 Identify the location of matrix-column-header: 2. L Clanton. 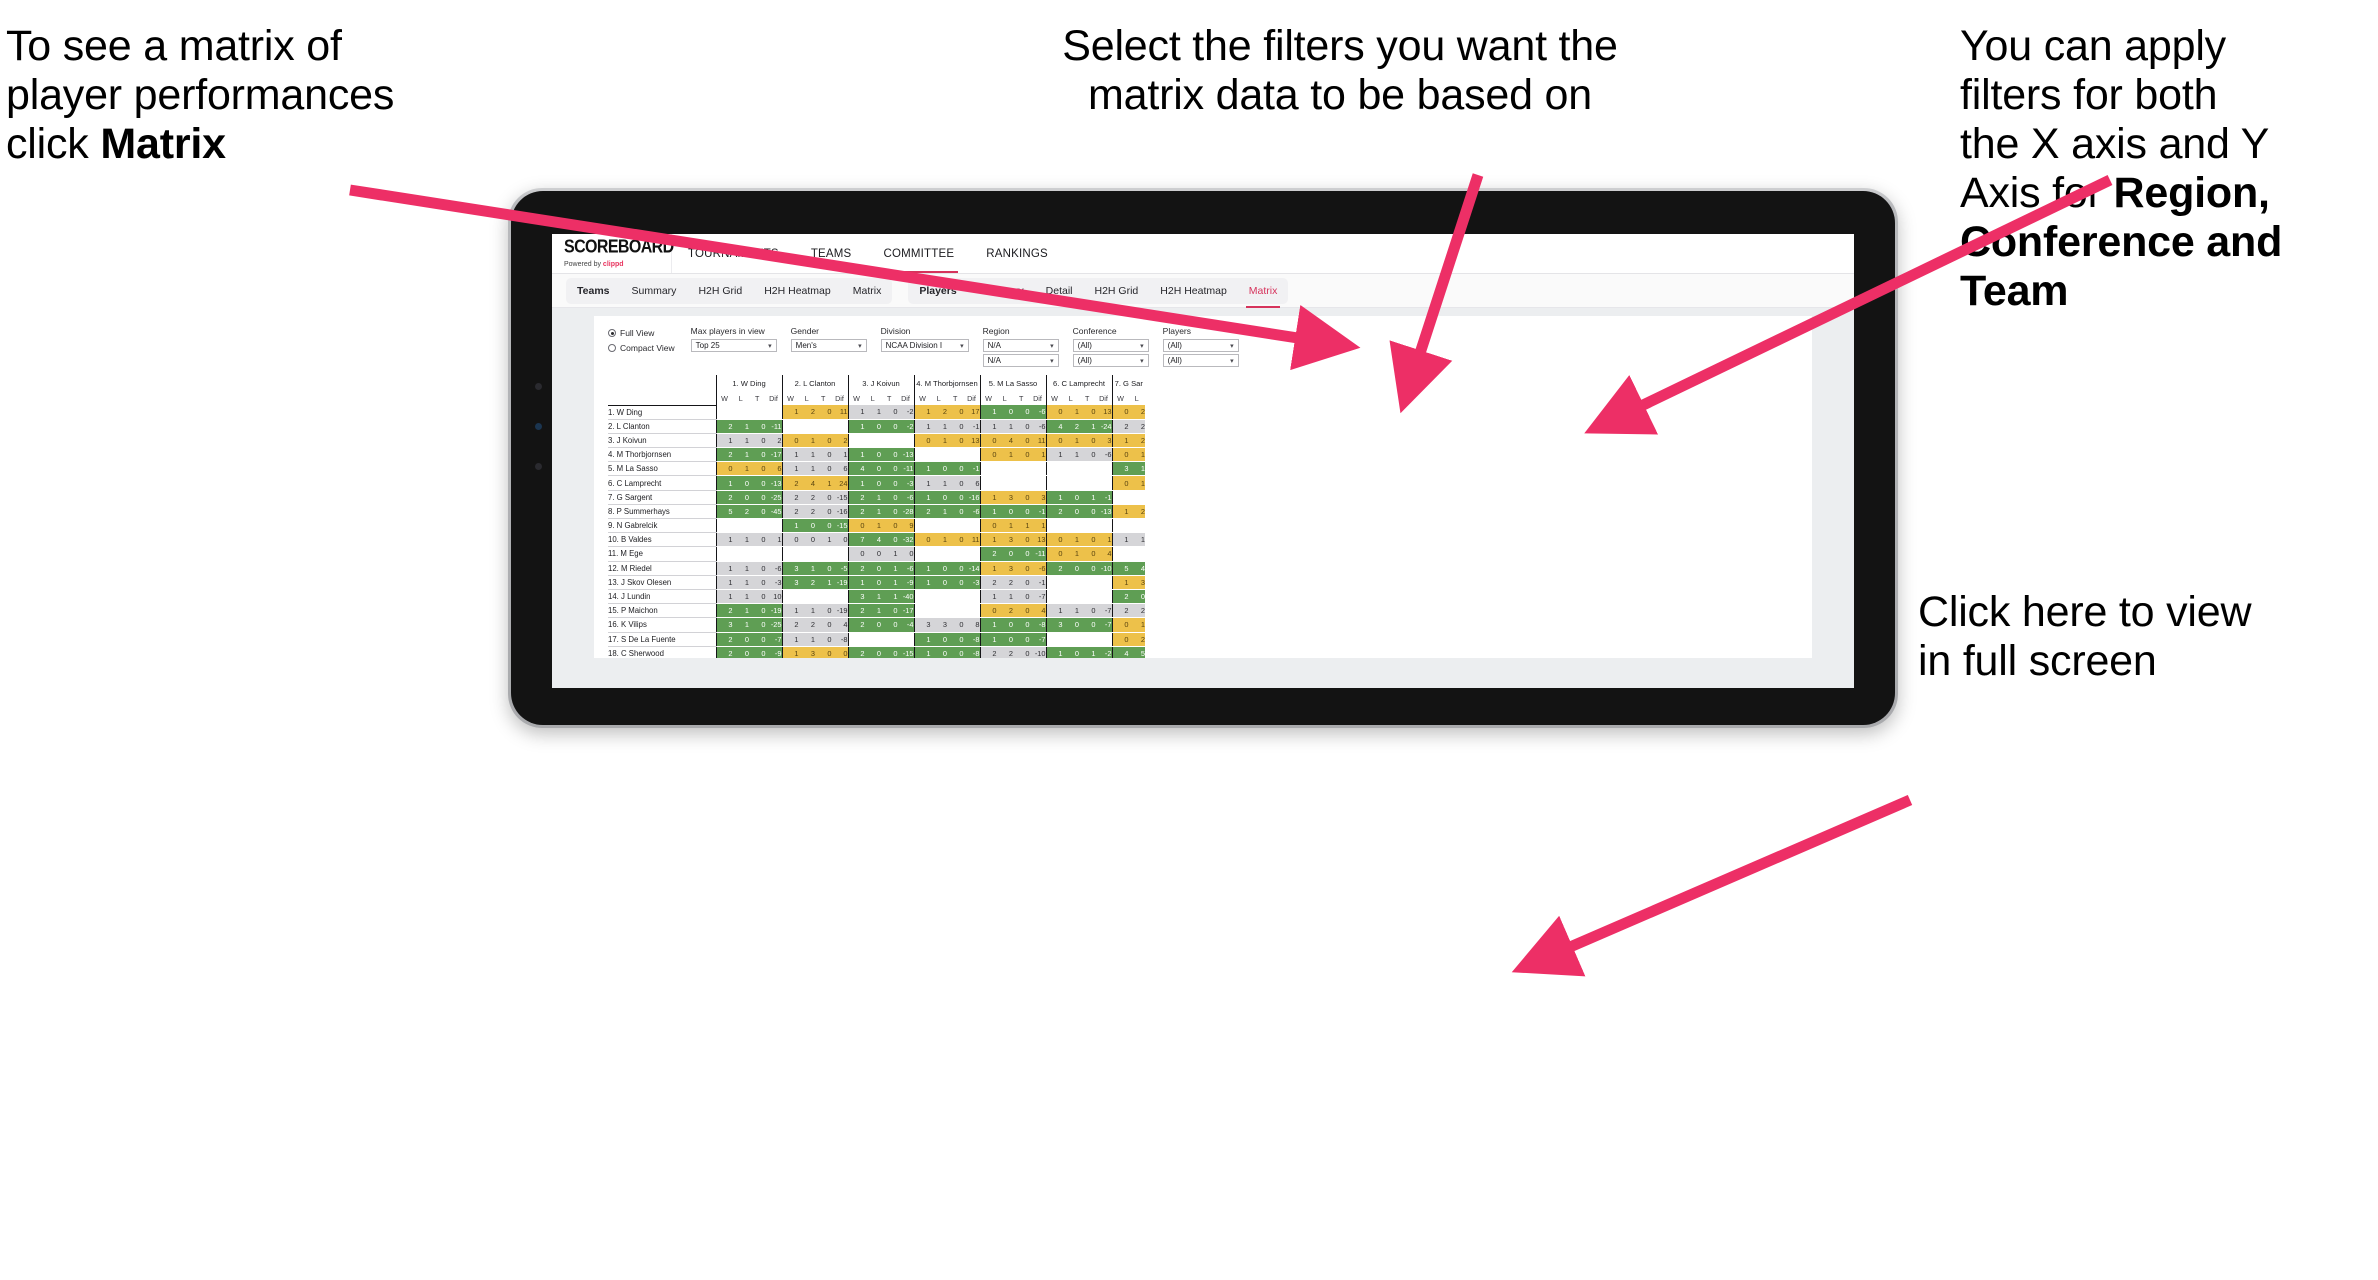
(814, 383).